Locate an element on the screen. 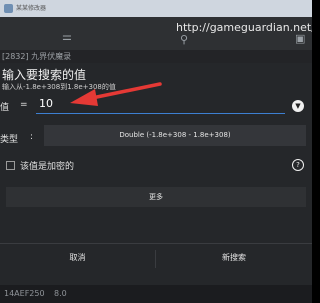 The height and width of the screenshot is (303, 320). process-label: [2832] 九界伏魔录 is located at coordinates (156, 57).